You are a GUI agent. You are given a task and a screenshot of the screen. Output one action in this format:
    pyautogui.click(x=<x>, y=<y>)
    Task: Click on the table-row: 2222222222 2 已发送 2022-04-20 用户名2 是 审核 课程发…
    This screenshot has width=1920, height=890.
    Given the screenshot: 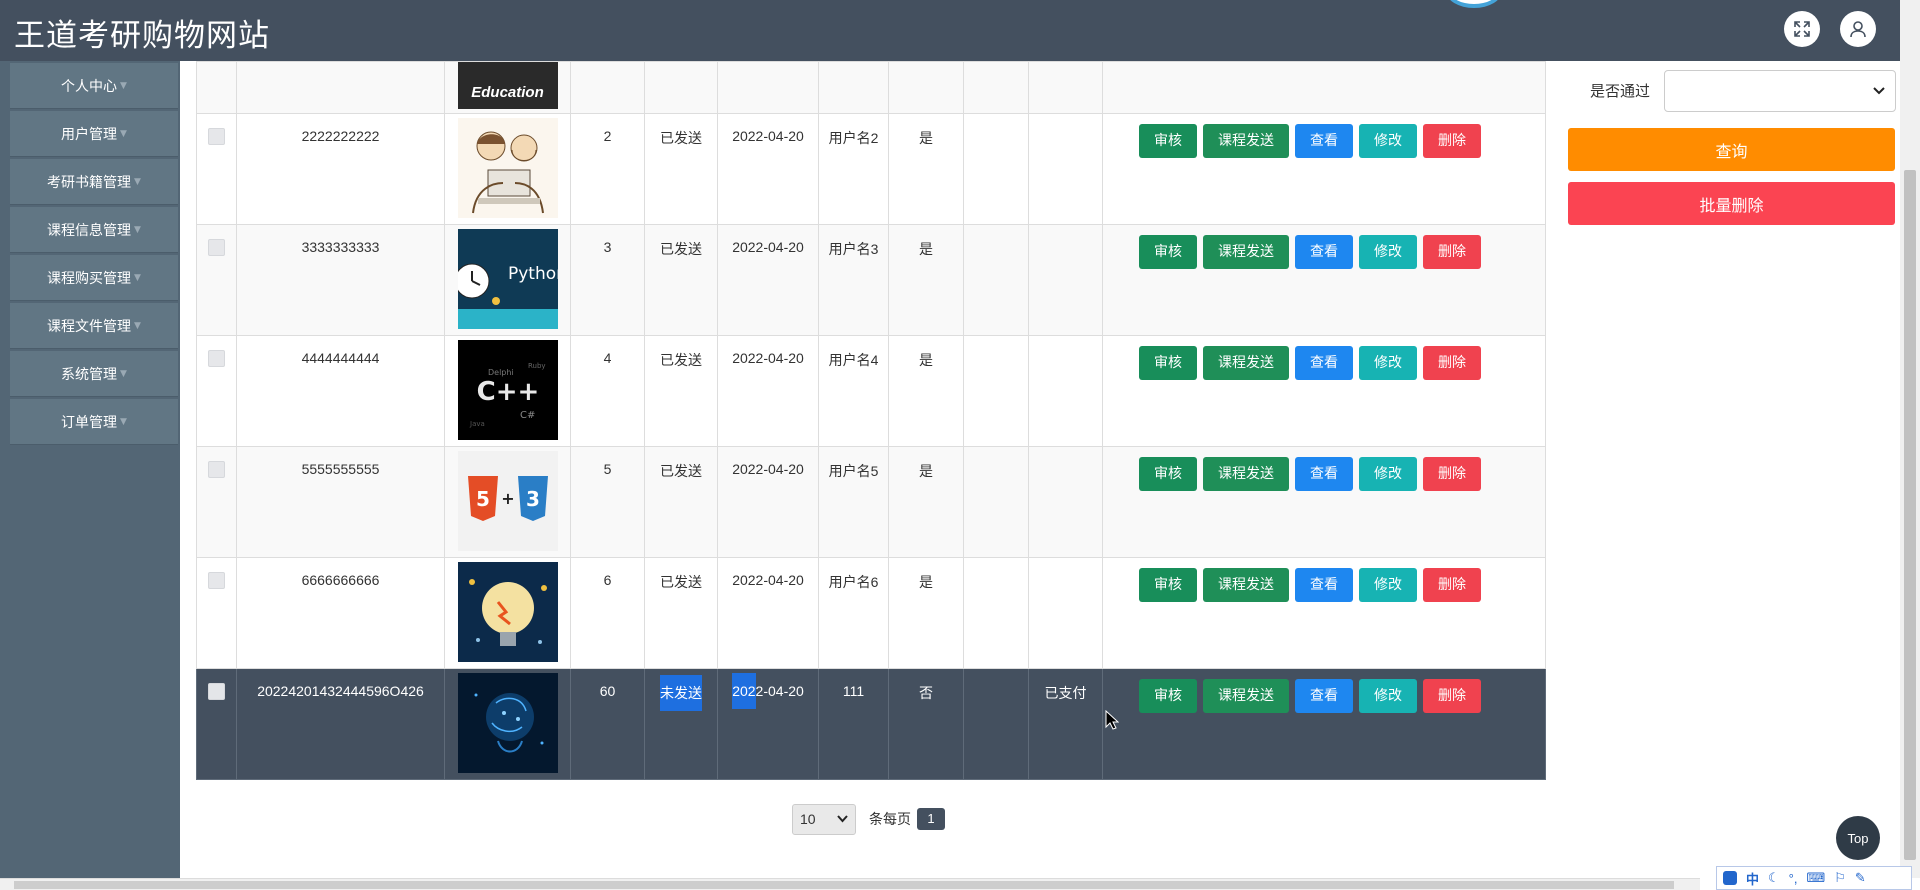 What is the action you would take?
    pyautogui.click(x=871, y=169)
    